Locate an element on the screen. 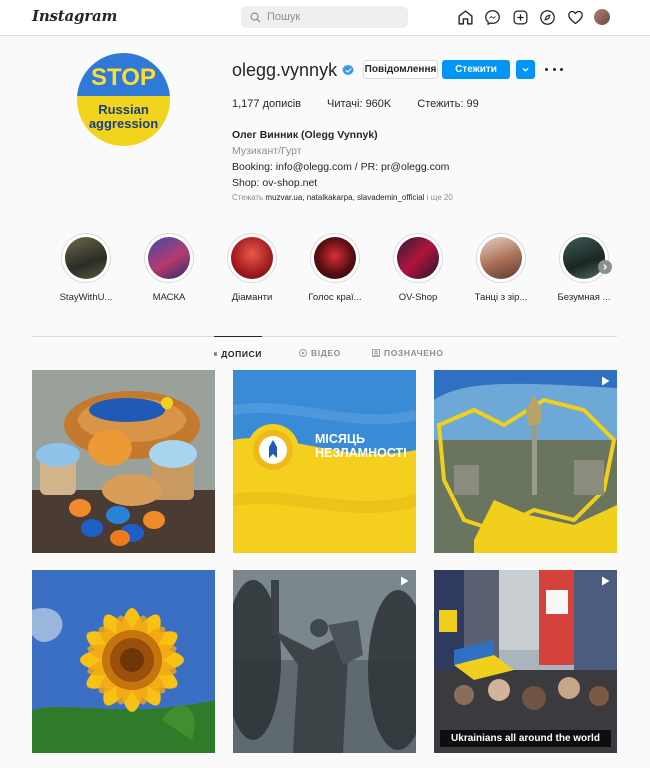 This screenshot has height=768, width=650. chevron-right-icon is located at coordinates (605, 267).